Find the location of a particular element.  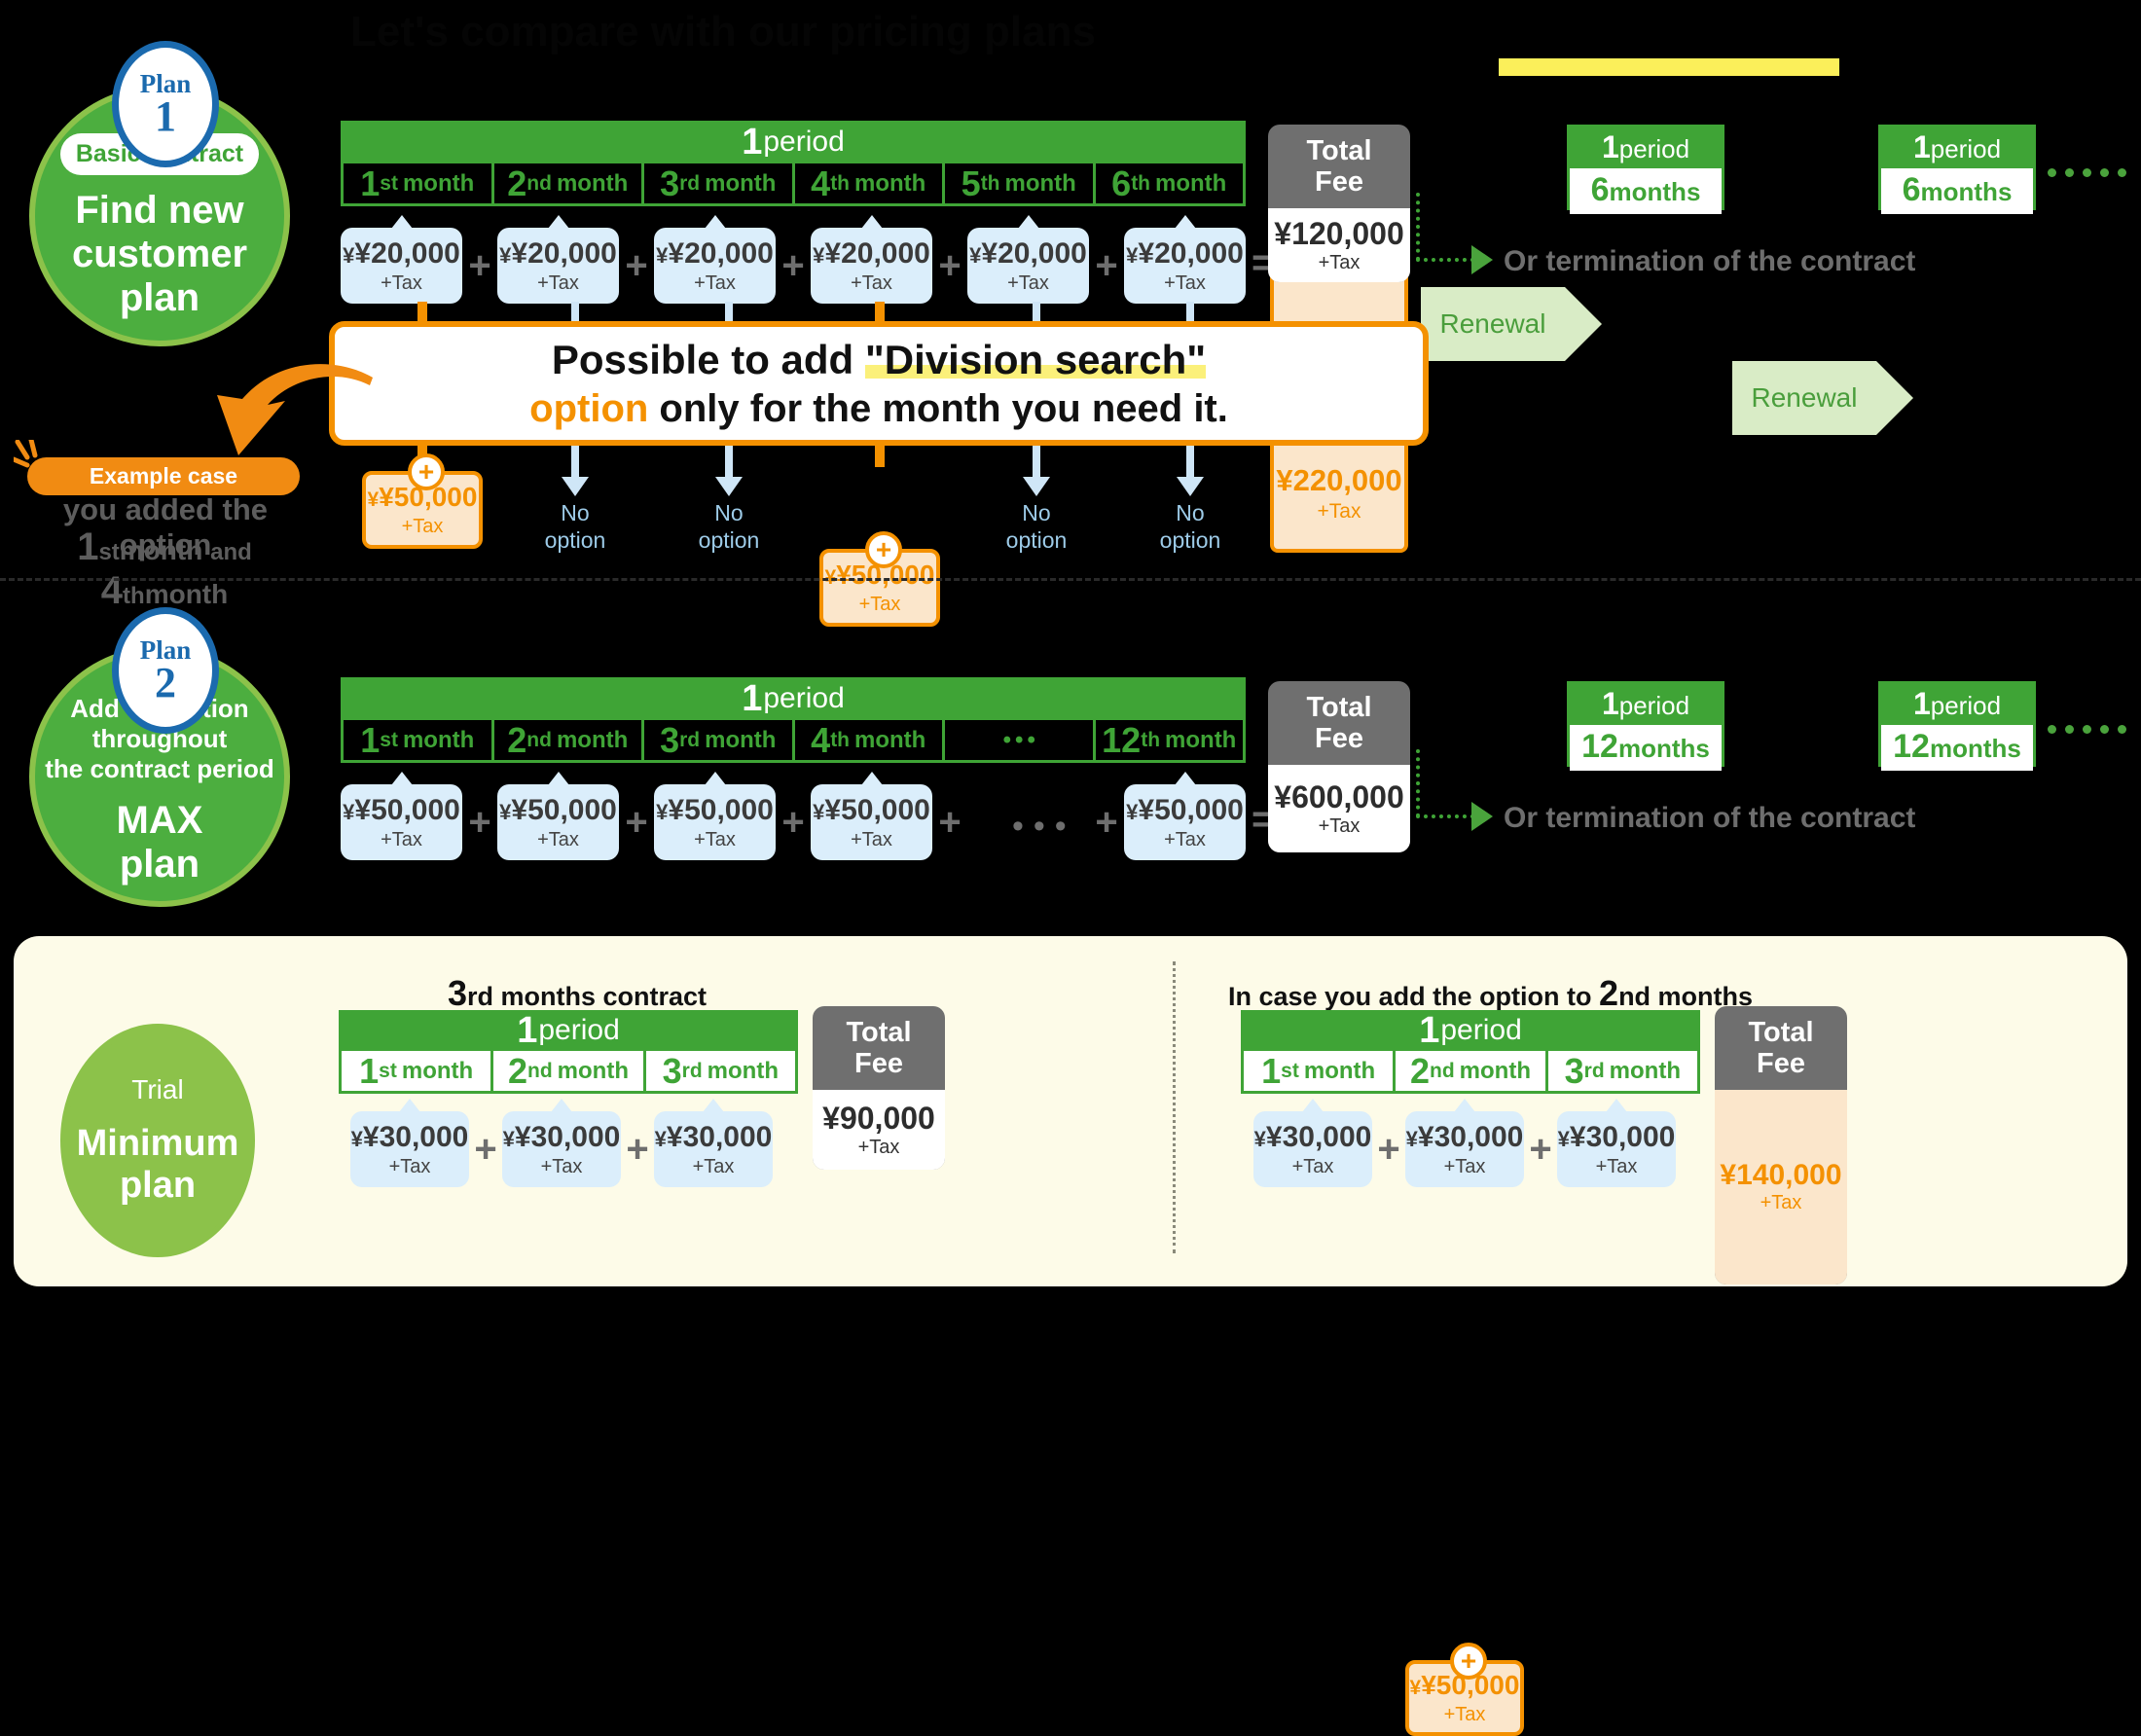

price-amount: ¥20,000 is located at coordinates (721, 253).